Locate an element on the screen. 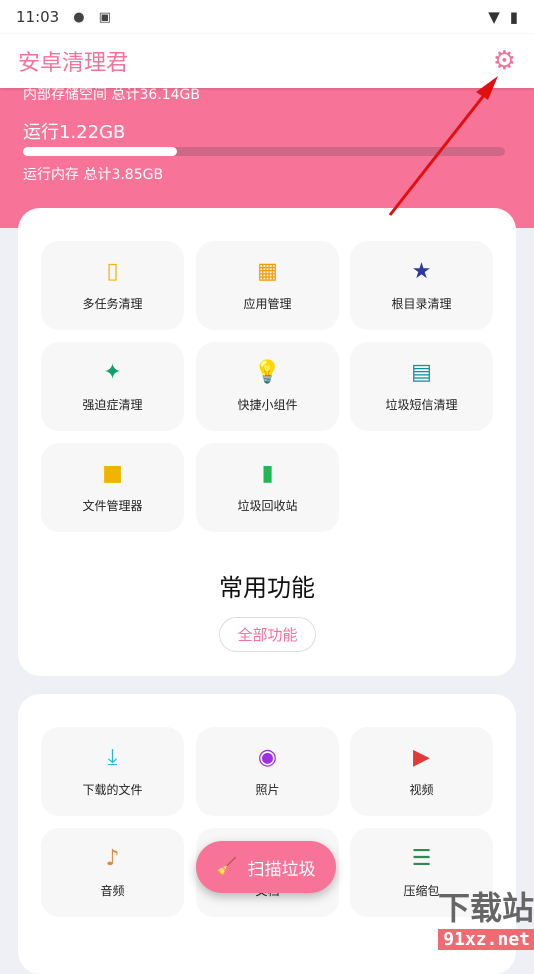  settings-gear-icon: ⚙ is located at coordinates (504, 61).